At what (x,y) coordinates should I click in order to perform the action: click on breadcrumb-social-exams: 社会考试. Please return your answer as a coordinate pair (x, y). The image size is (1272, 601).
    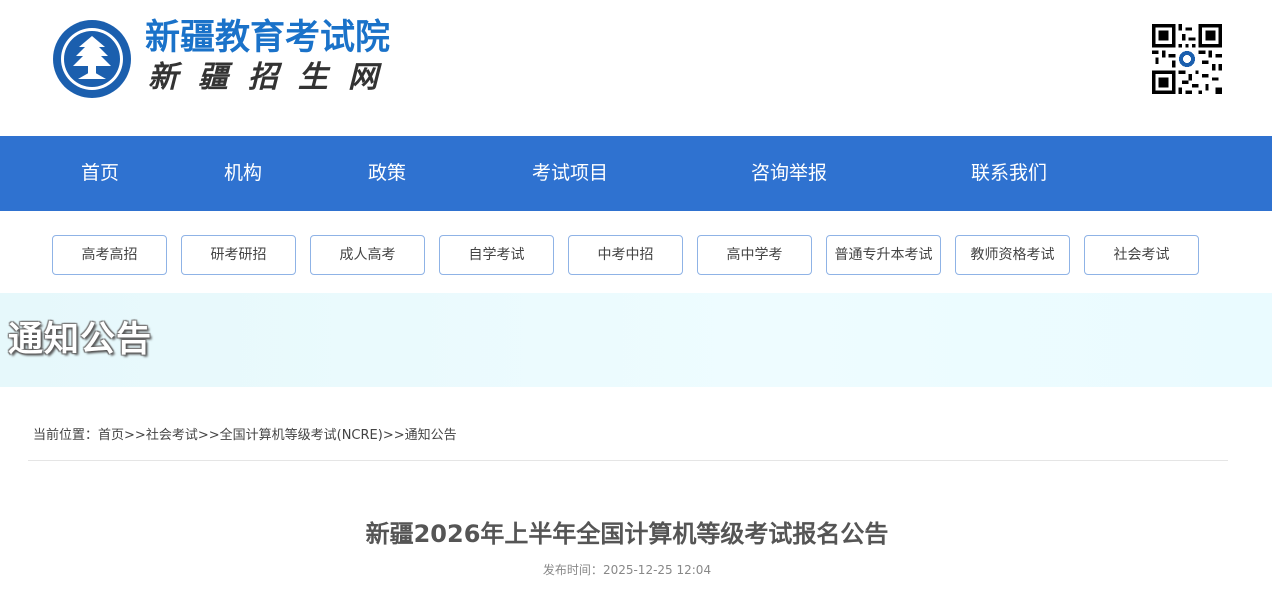
    Looking at the image, I should click on (172, 435).